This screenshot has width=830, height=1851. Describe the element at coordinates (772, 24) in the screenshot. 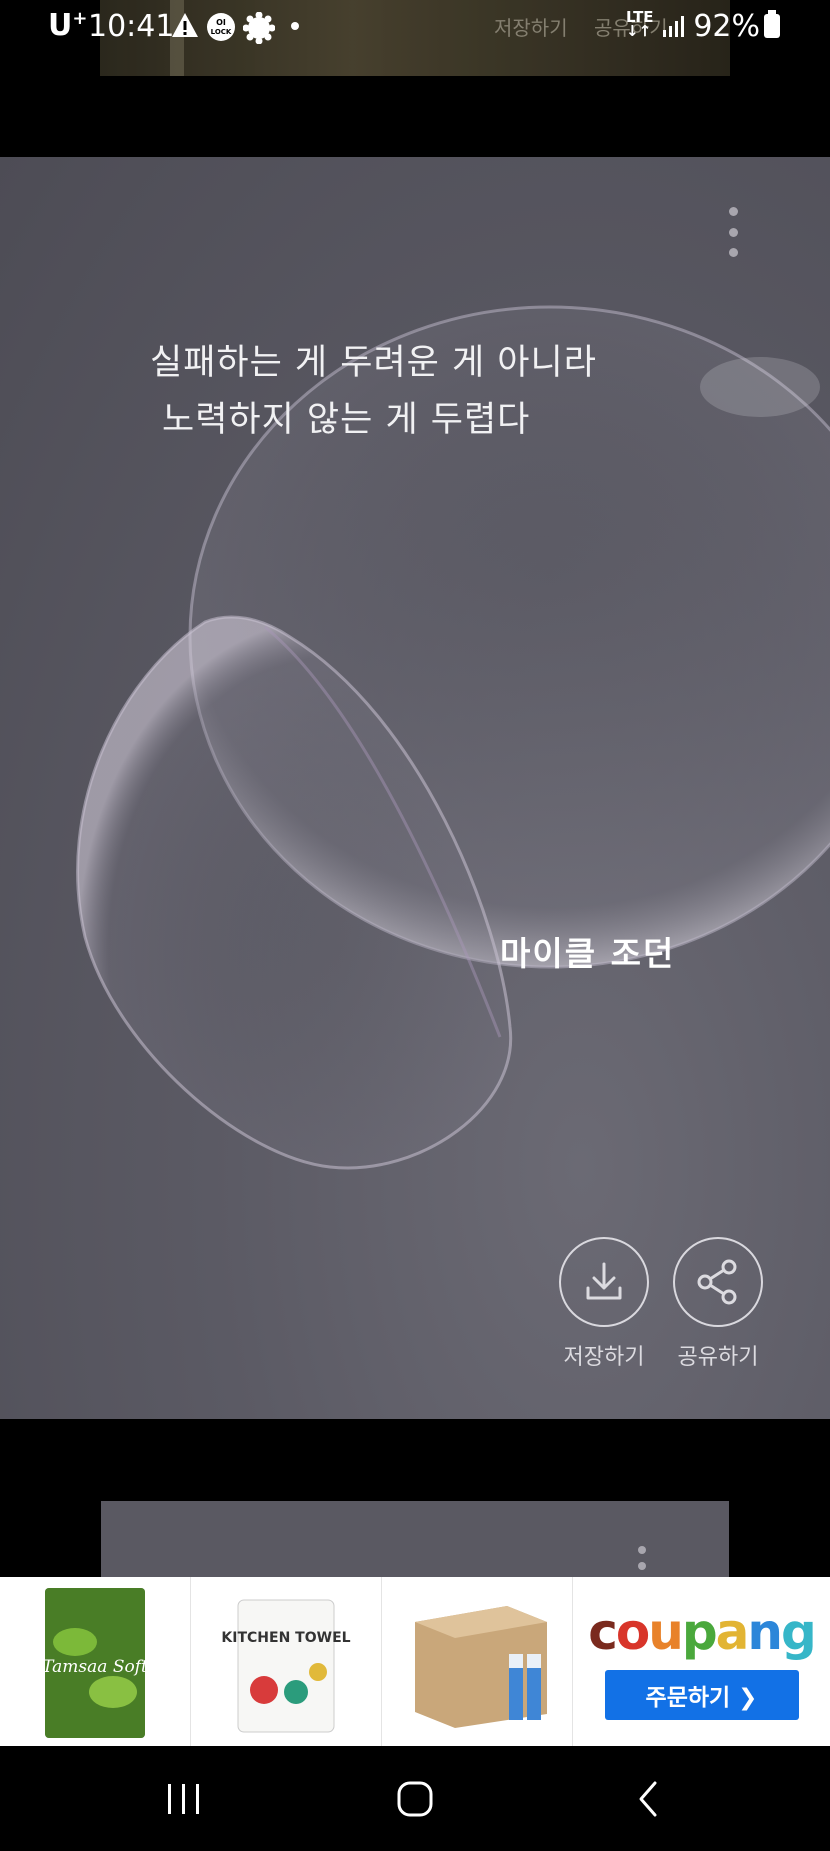

I see `battery-icon` at that location.